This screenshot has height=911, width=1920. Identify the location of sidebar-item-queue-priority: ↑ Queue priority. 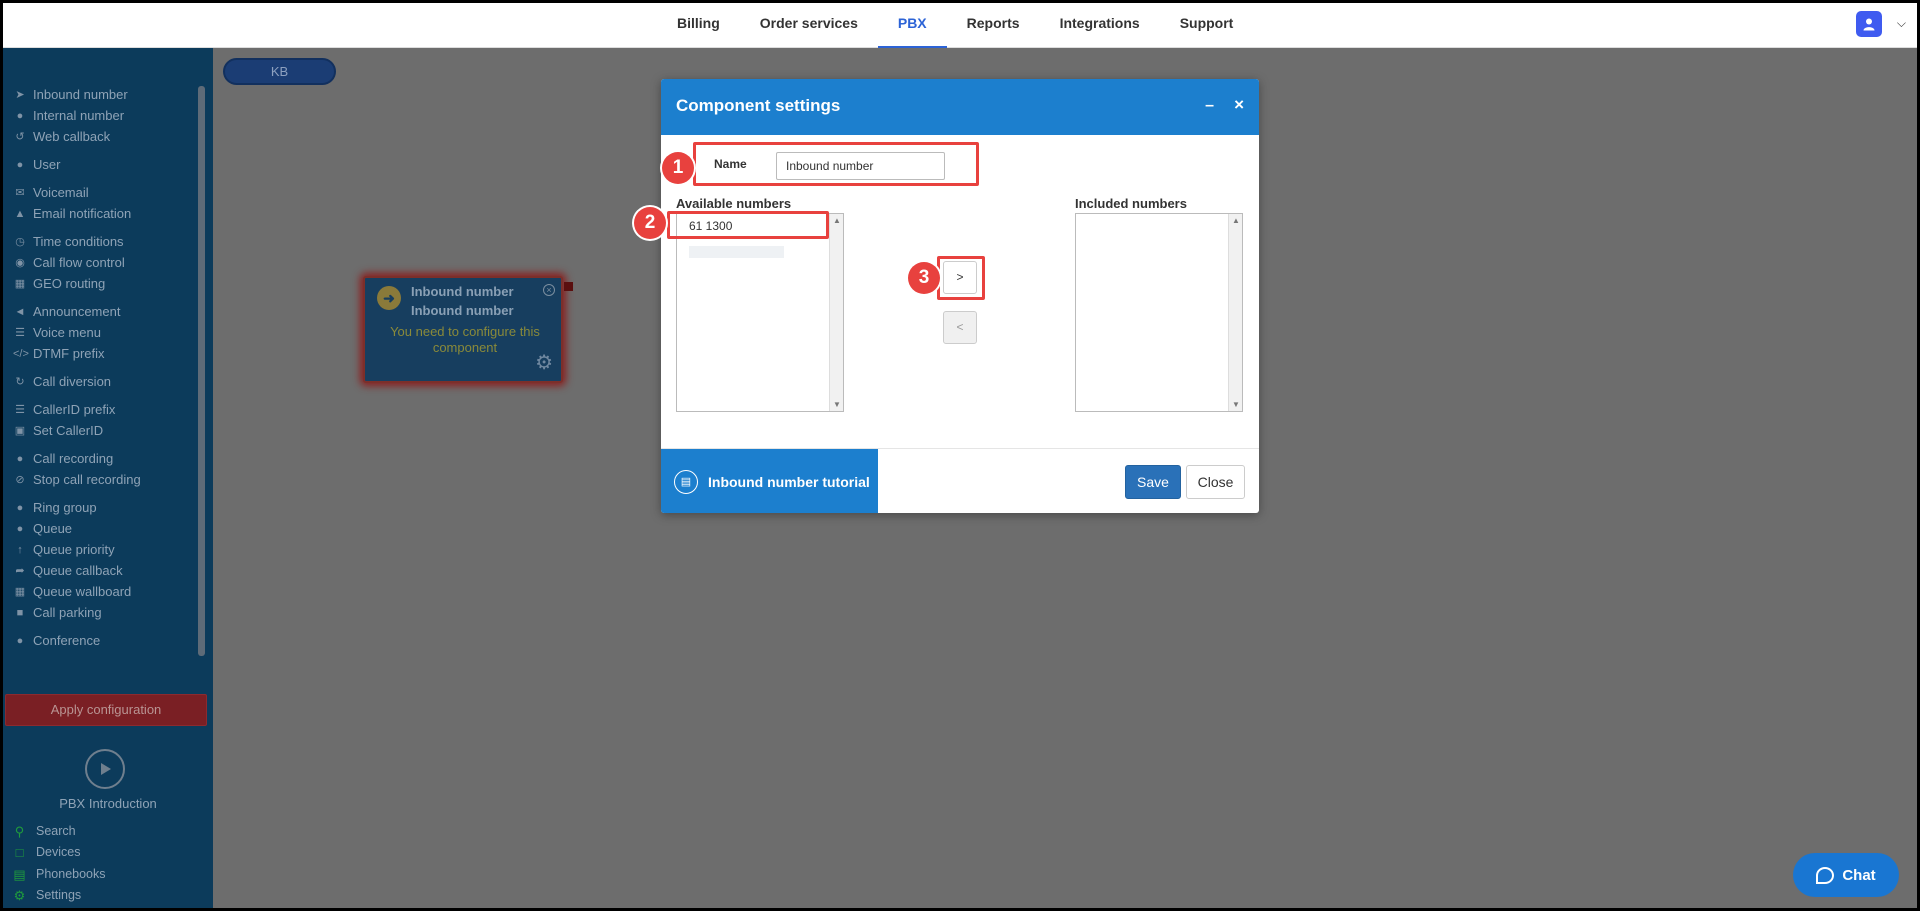
(105, 549).